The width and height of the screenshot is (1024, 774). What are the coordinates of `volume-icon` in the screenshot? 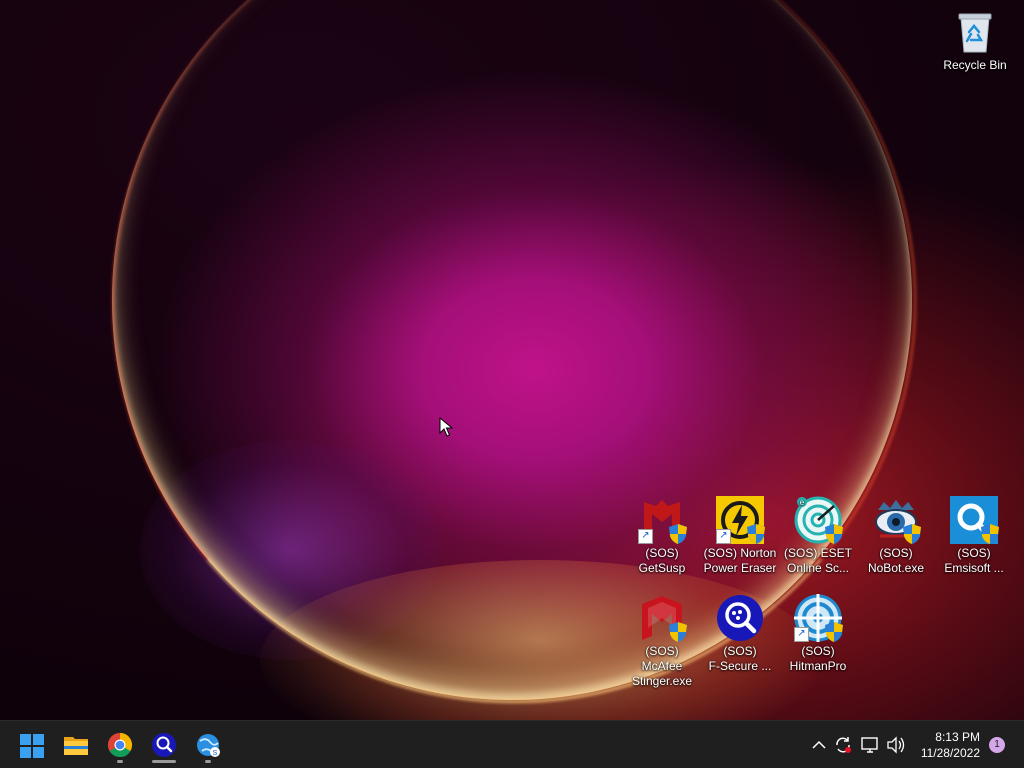 It's located at (896, 745).